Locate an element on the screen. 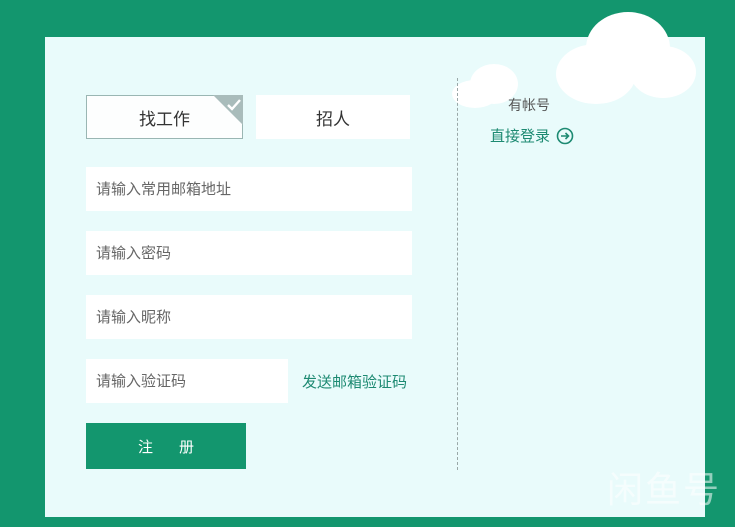 Image resolution: width=735 pixels, height=527 pixels. tab-hire-label: 招人 is located at coordinates (333, 119).